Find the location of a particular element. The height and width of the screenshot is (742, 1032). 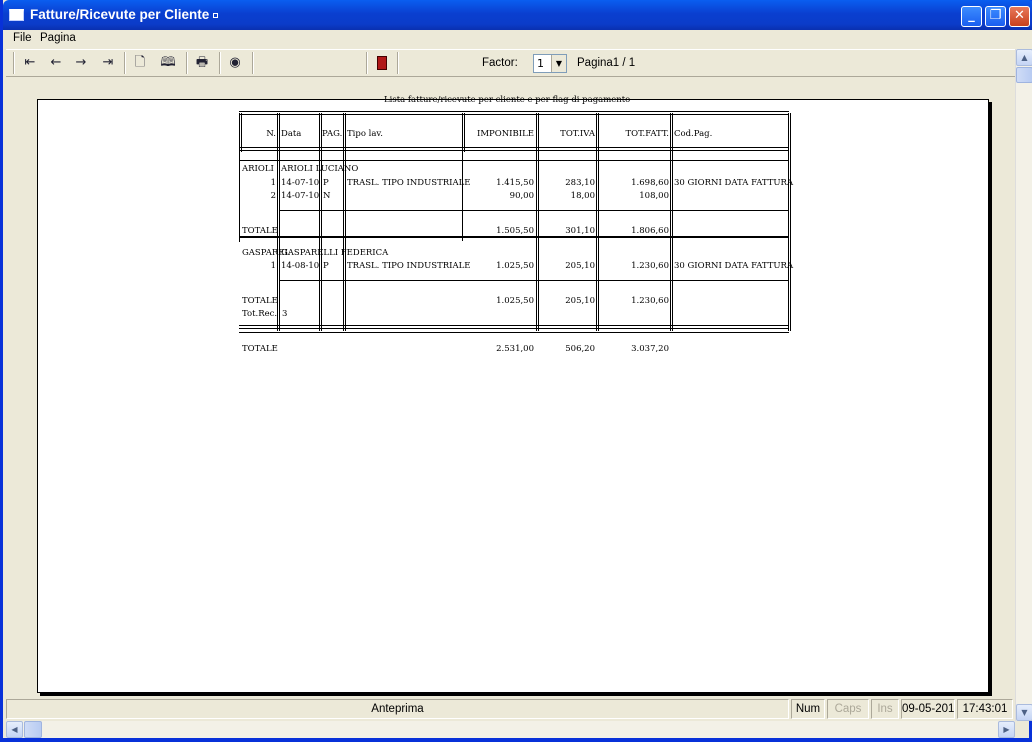

status-ins: Ins is located at coordinates (885, 709).